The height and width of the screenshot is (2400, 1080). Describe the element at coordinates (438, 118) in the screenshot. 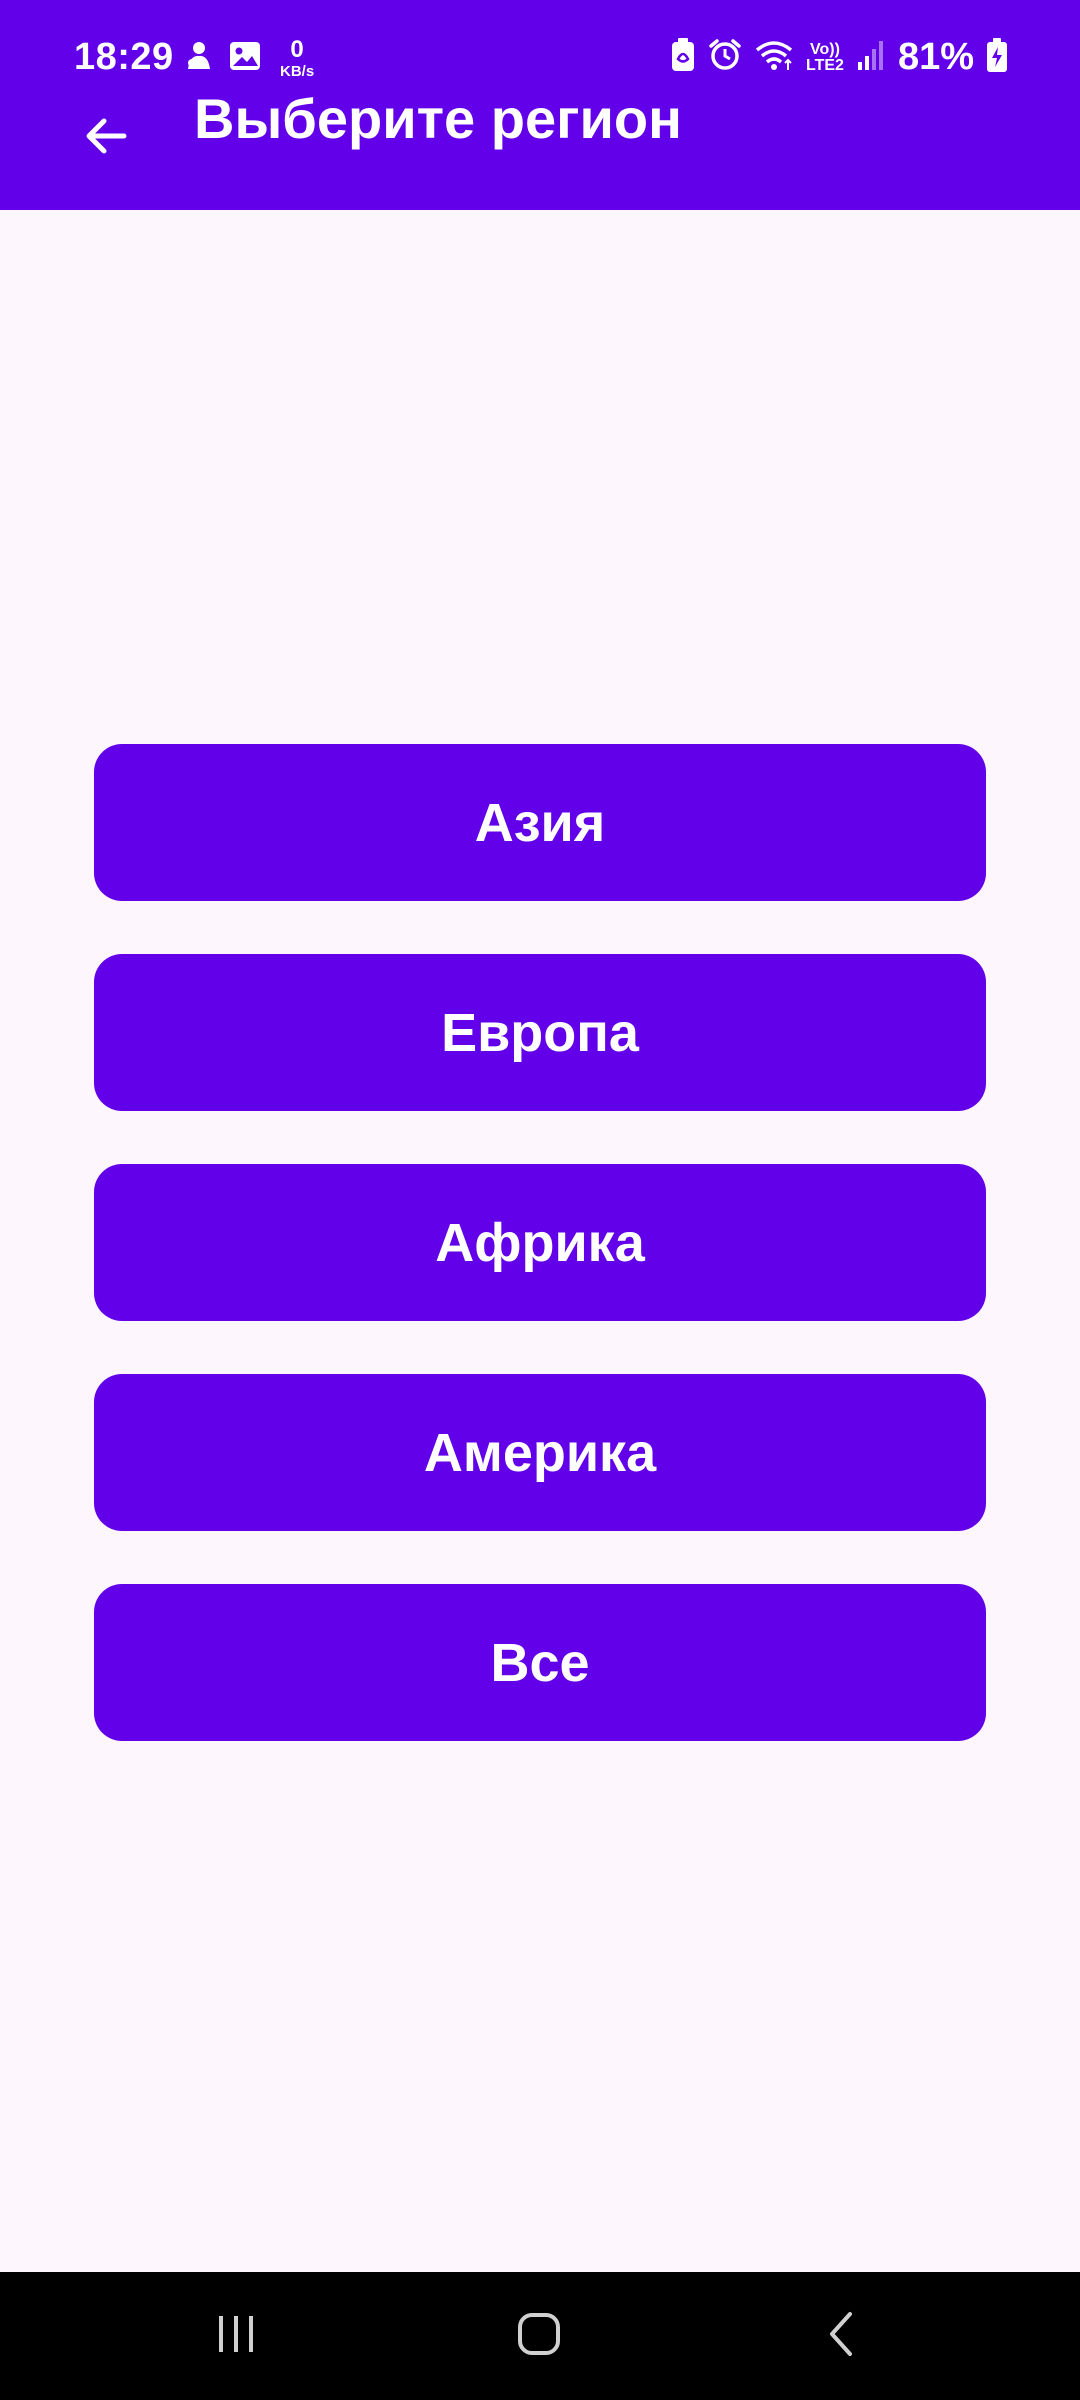

I see `page-title: Выберите регион` at that location.